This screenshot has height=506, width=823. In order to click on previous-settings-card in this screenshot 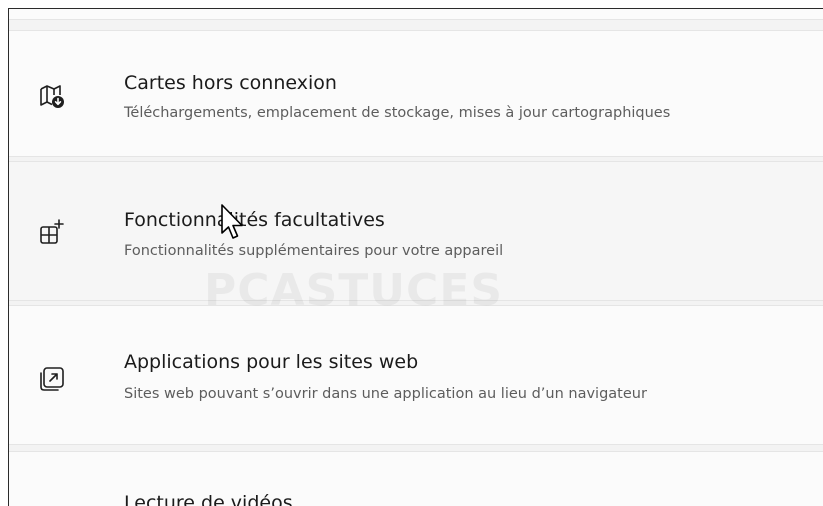, I will do `click(416, 14)`.